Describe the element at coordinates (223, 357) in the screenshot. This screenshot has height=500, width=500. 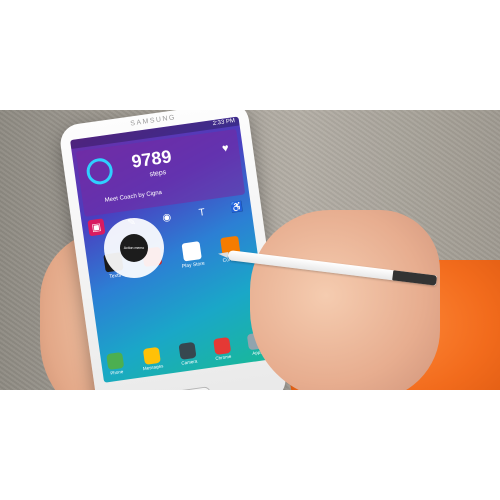
I see `dock-label: Chrome` at that location.